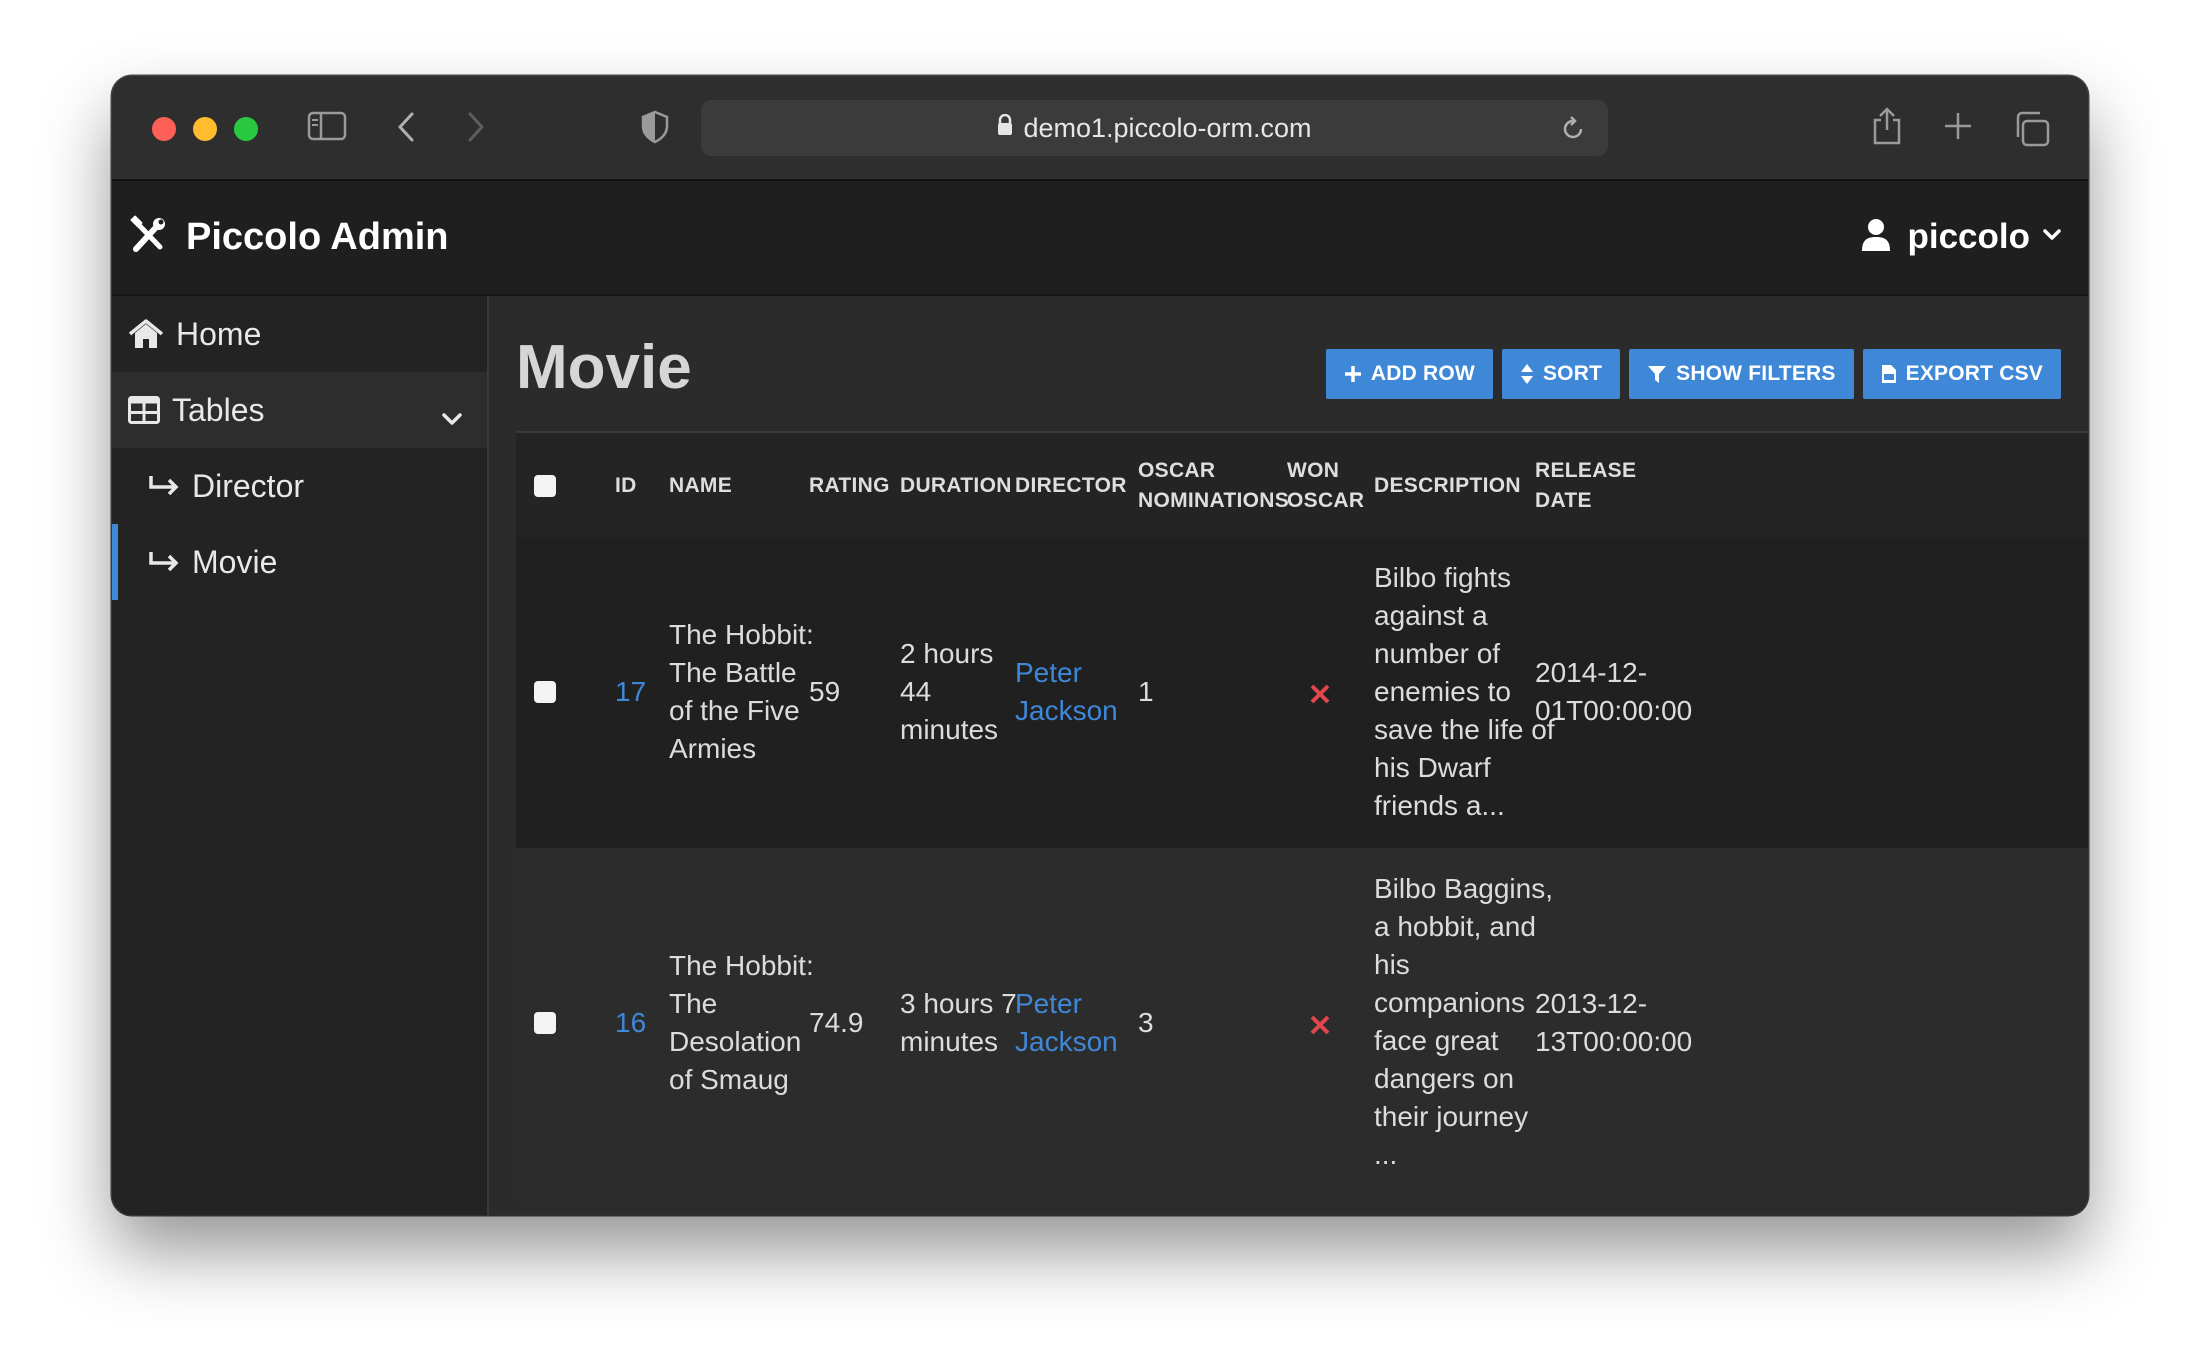 The height and width of the screenshot is (1364, 2200). I want to click on sidebar-icon, so click(327, 128).